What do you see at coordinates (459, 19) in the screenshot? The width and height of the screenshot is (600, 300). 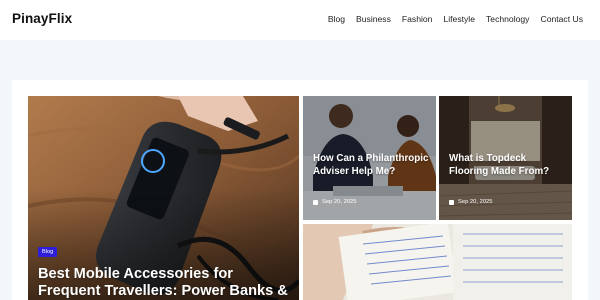 I see `nav-lifestyle: Lifestyle` at bounding box center [459, 19].